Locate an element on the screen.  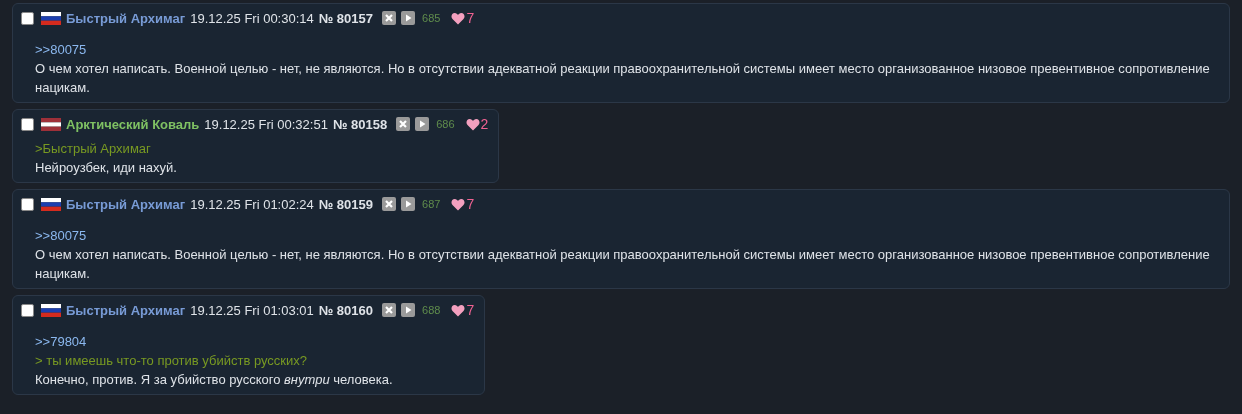
quote-text: > ты имеешь что-то против убийств русских? is located at coordinates (171, 361).